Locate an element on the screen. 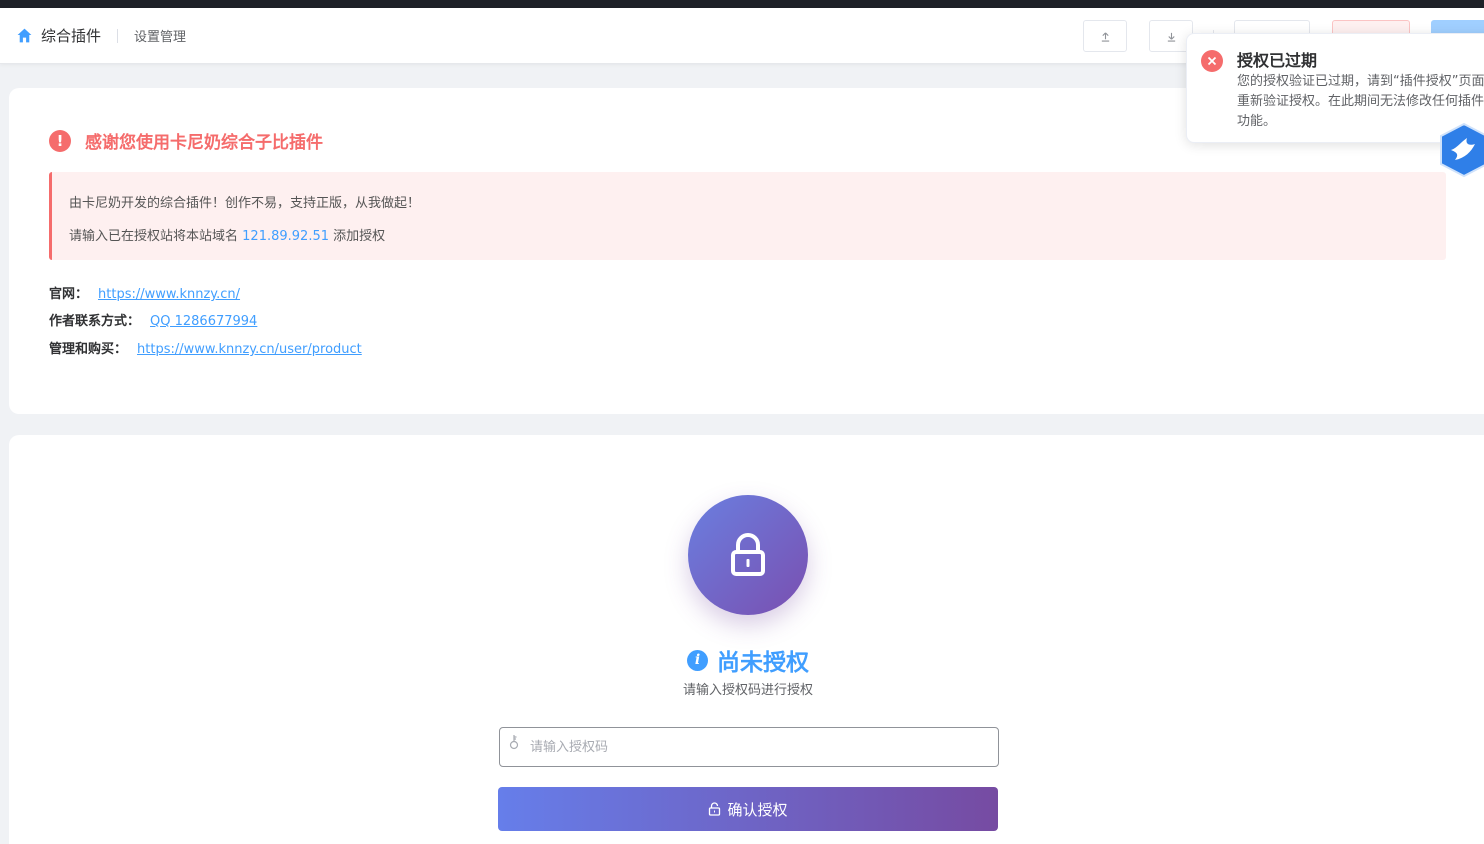 Image resolution: width=1484 pixels, height=844 pixels. import-button is located at coordinates (1105, 36).